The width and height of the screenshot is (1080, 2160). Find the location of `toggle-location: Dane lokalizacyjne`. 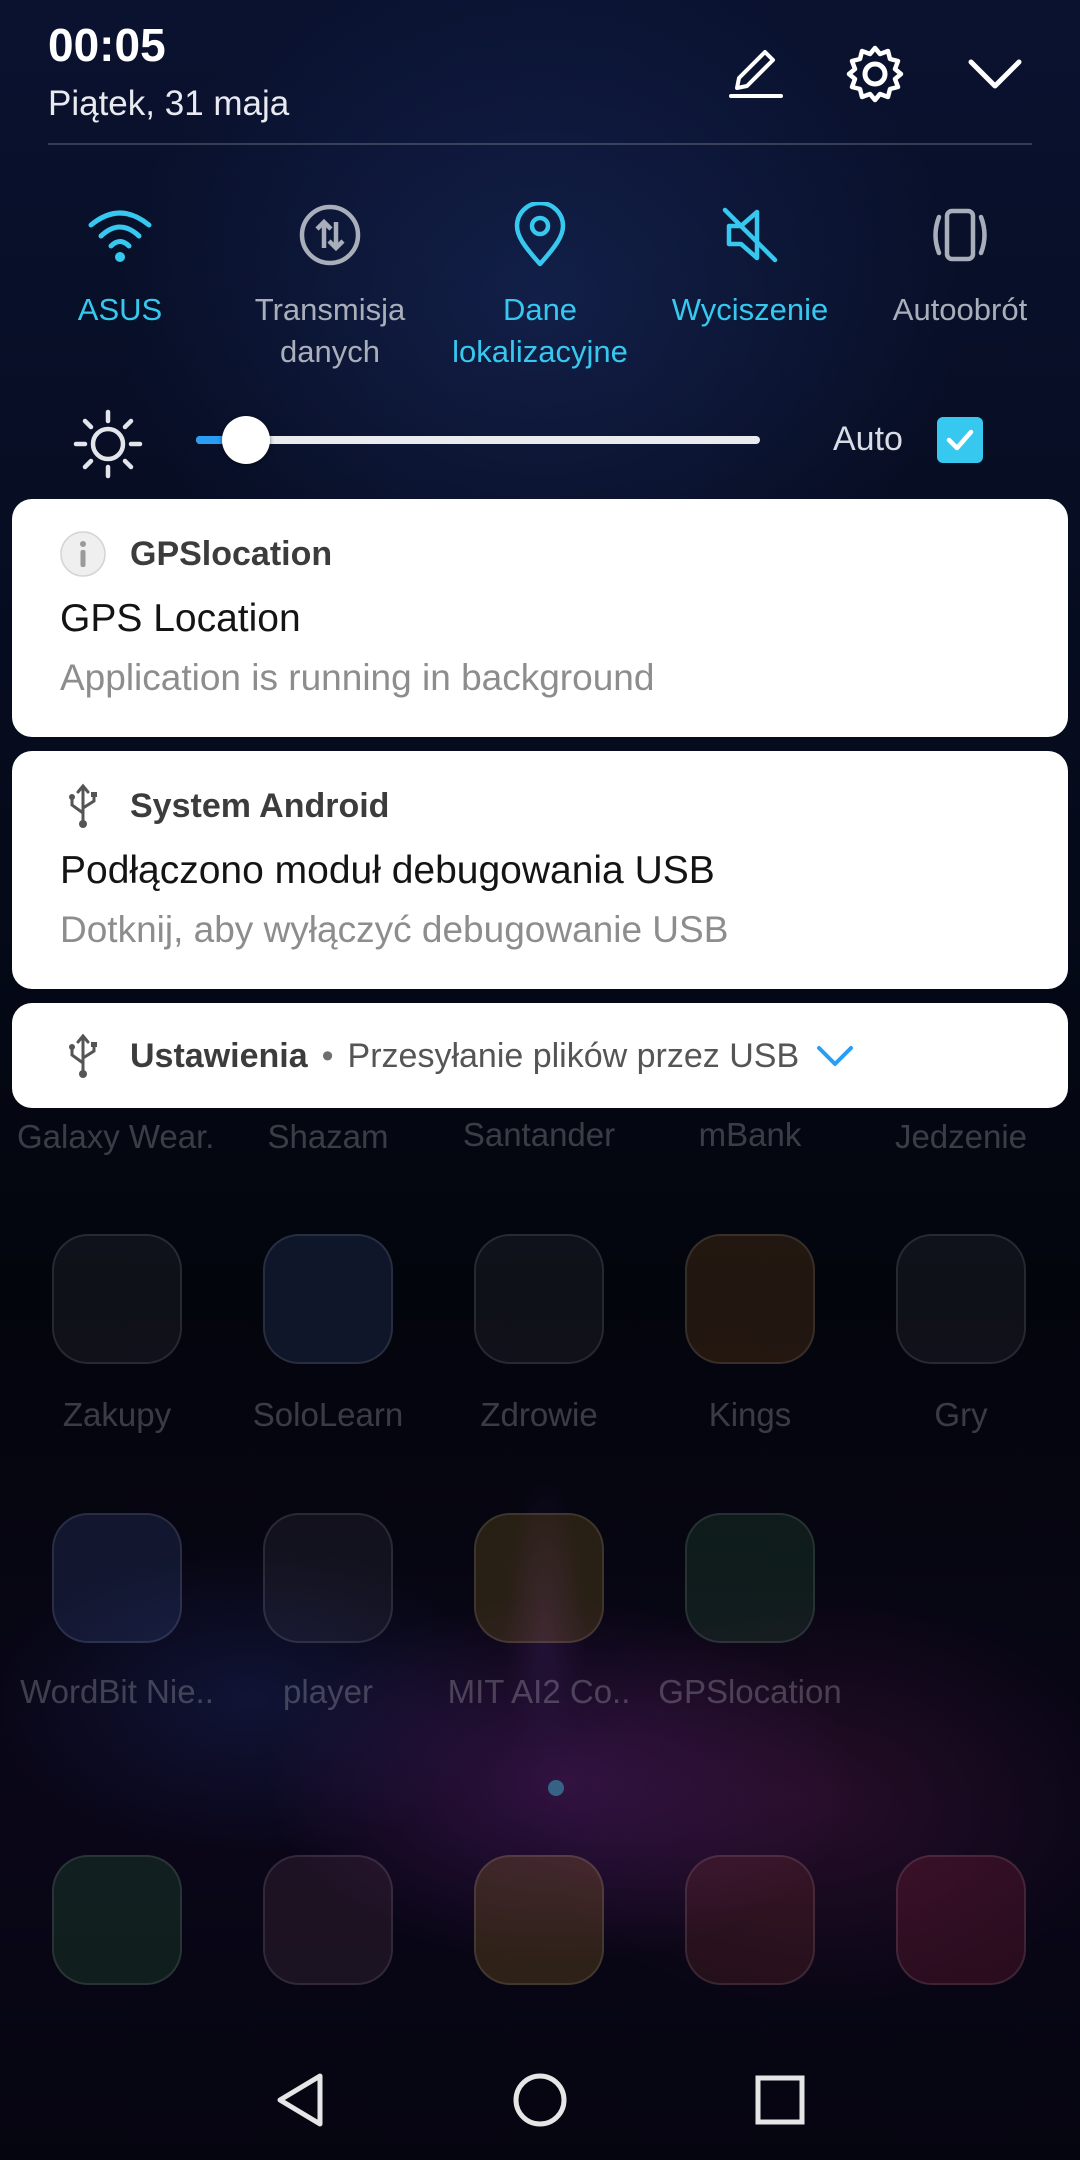

toggle-location: Dane lokalizacyjne is located at coordinates (540, 284).